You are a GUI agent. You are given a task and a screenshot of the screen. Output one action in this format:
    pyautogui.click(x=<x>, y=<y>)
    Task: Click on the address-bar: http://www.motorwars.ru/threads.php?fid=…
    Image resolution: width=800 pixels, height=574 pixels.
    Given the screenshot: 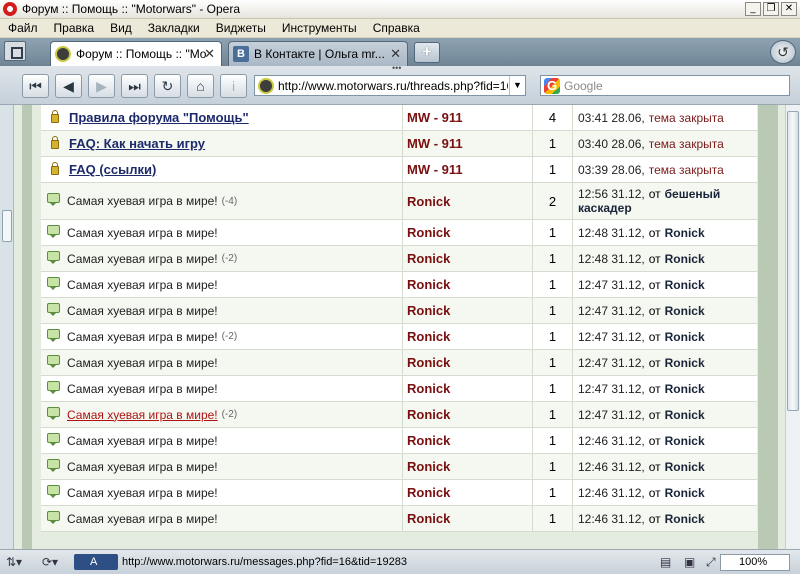 What is the action you would take?
    pyautogui.click(x=390, y=85)
    